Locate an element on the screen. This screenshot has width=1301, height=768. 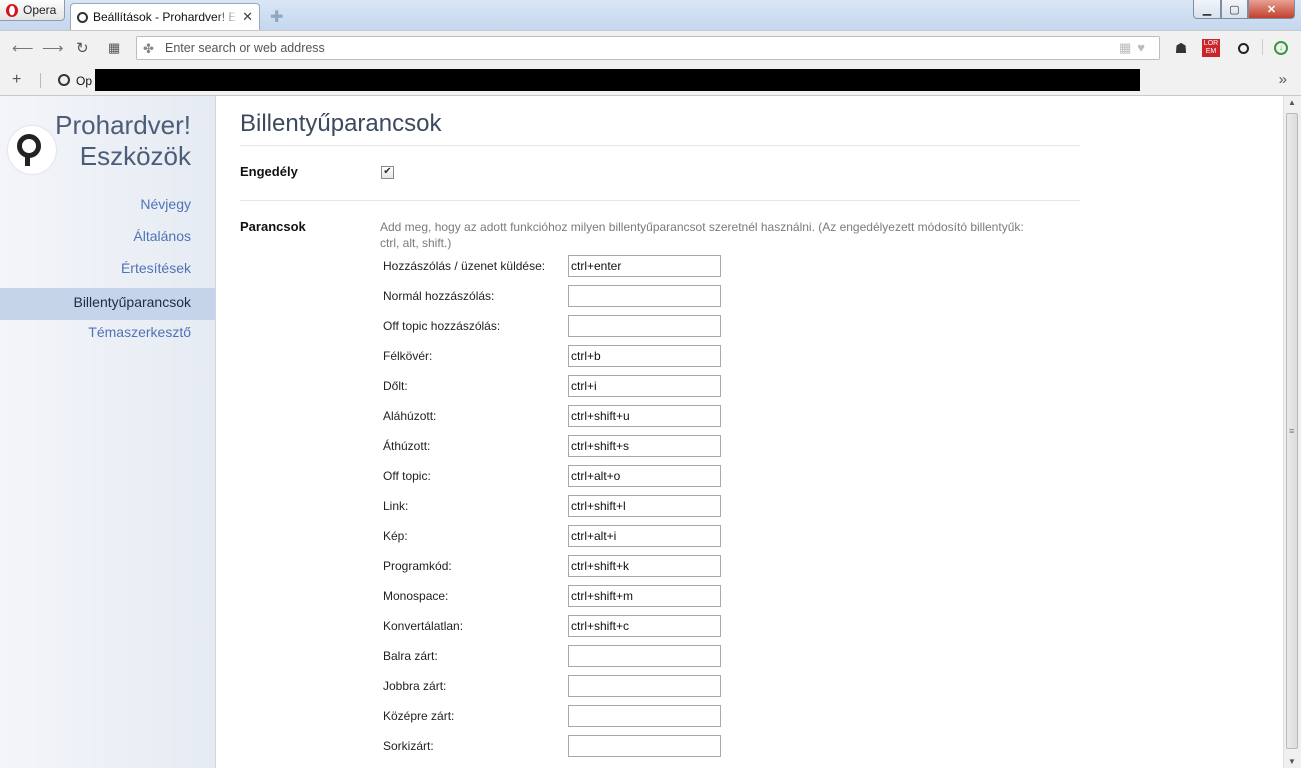
shortcut-row: Hozzászólás / üzenet küldése: is located at coordinates (553, 266).